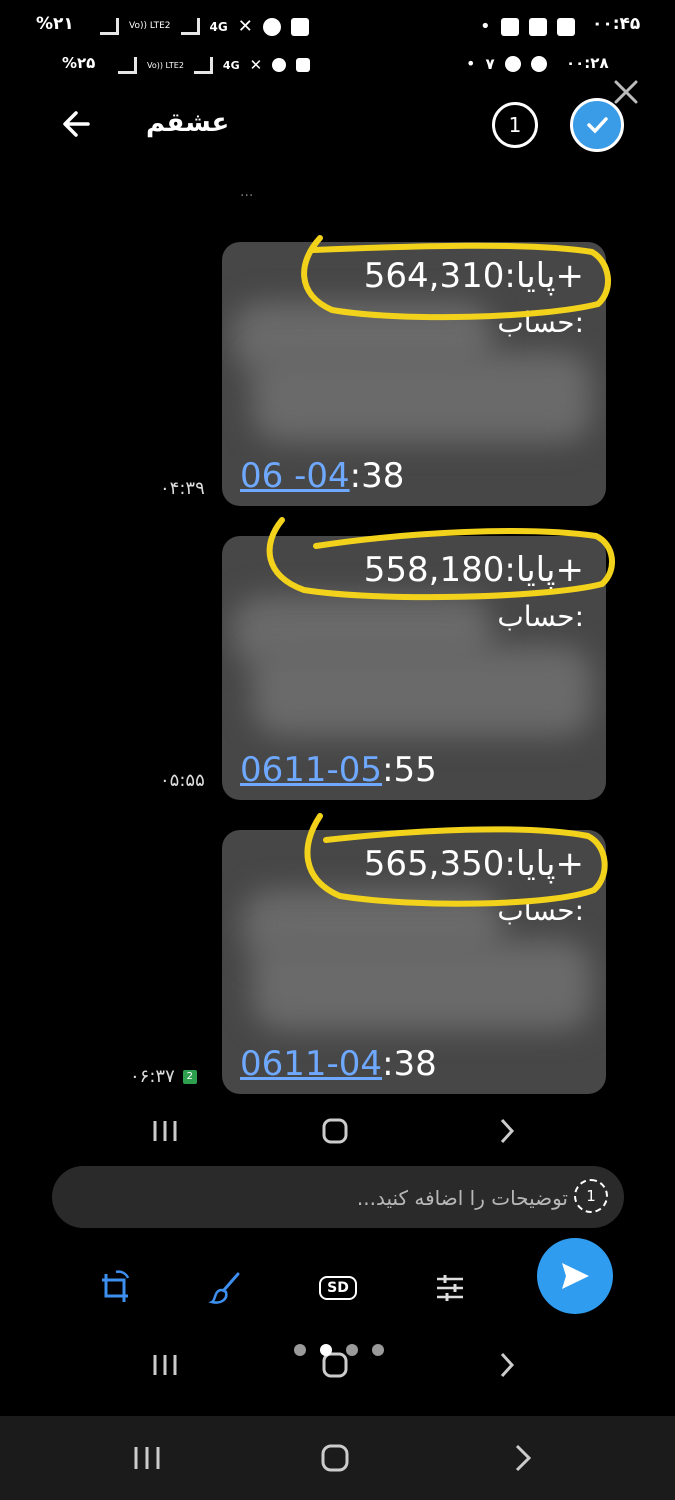 This screenshot has height=1500, width=675. Describe the element at coordinates (182, 780) in the screenshot. I see `message-time: ۰۵:۵۵` at that location.